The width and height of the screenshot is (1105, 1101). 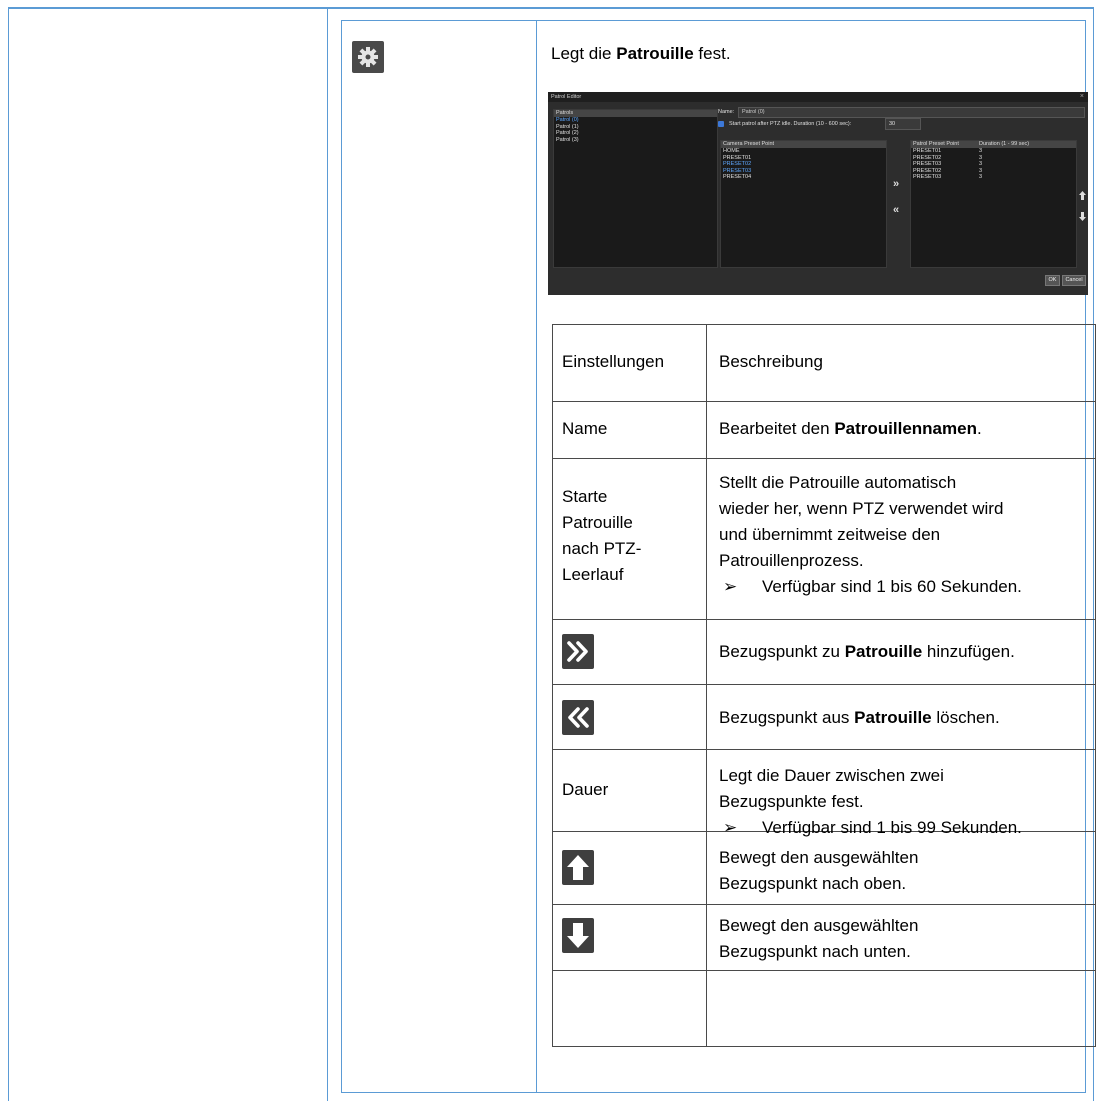 I want to click on down-desc-line: Bezugspunkt nach unten., so click(x=815, y=951).